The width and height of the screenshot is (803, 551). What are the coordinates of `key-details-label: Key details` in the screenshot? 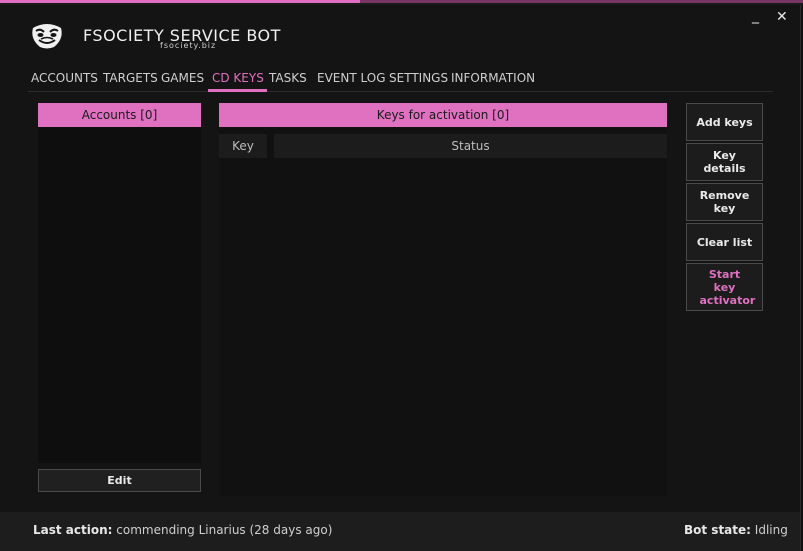 It's located at (724, 162).